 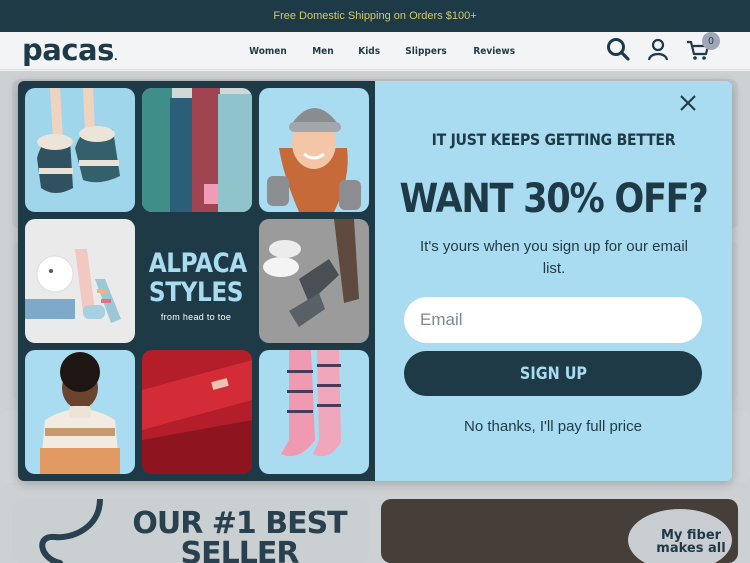 I want to click on announcement-bar: Free Domestic Shipping on Orders $100+, so click(x=375, y=16).